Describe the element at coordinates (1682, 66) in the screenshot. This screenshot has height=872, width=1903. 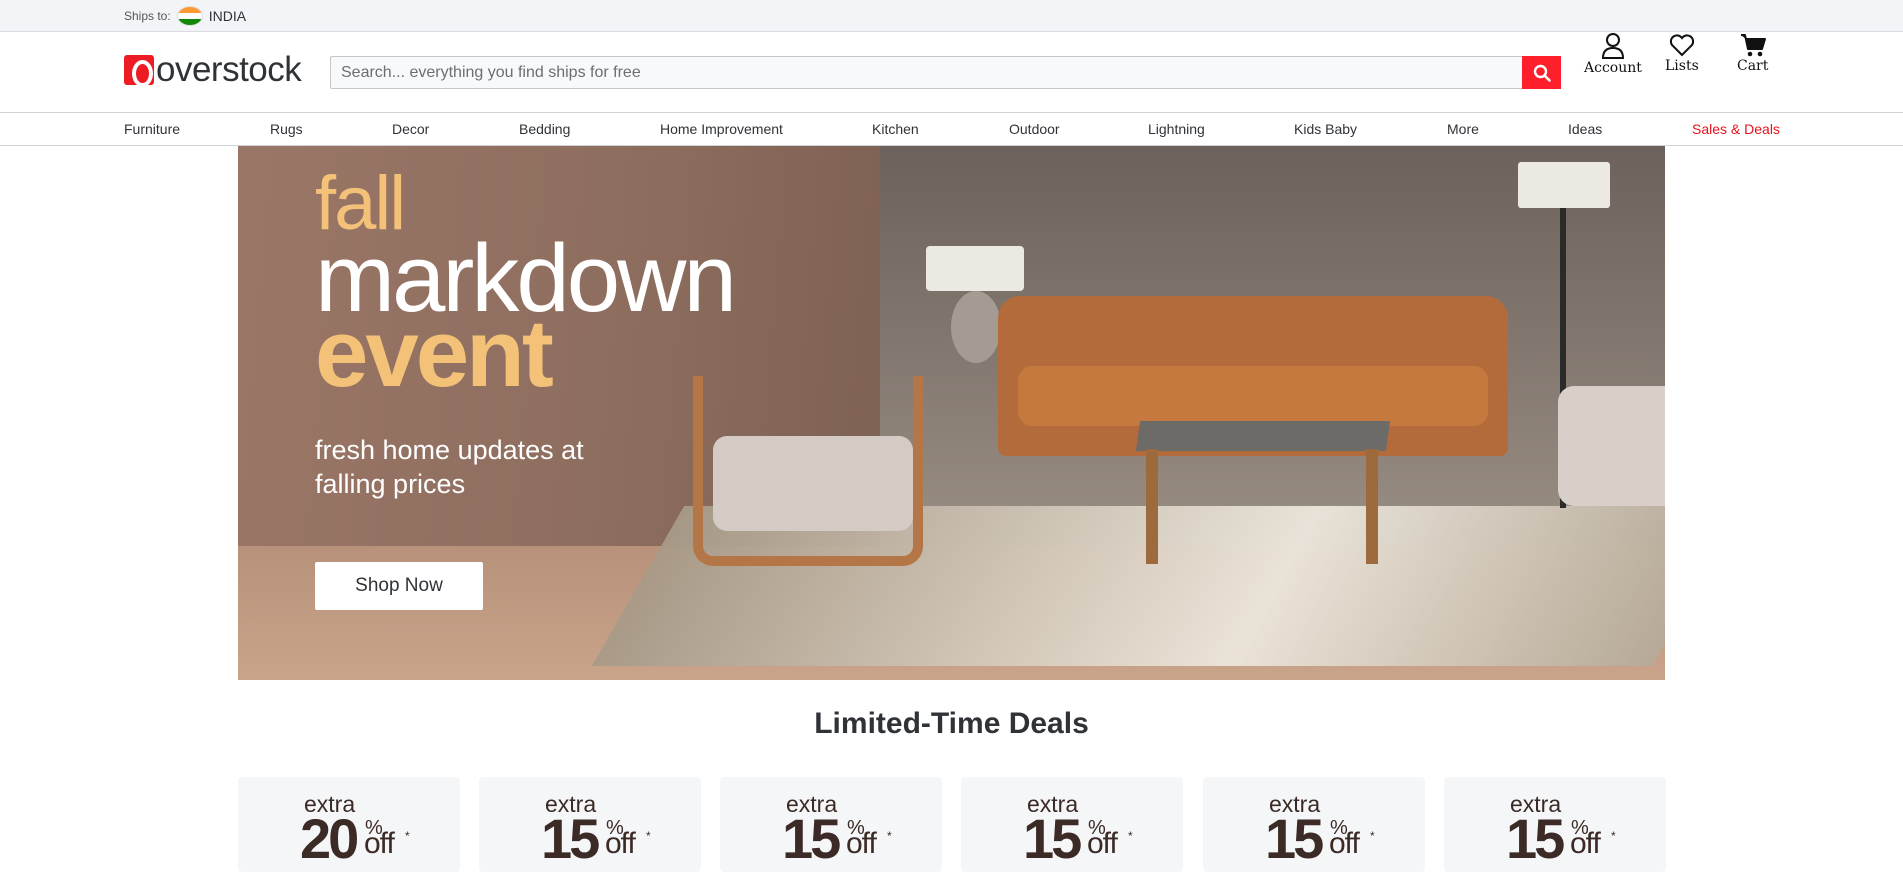
I see `lists-label: Lists` at that location.